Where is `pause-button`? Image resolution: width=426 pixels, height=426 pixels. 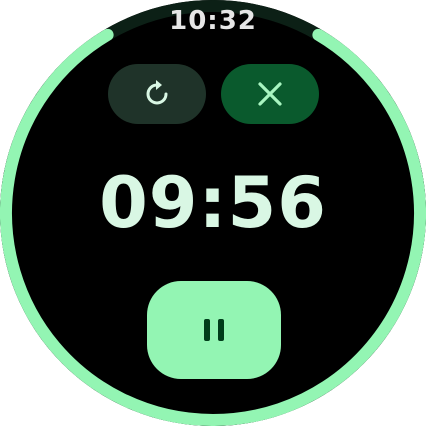 pause-button is located at coordinates (214, 330).